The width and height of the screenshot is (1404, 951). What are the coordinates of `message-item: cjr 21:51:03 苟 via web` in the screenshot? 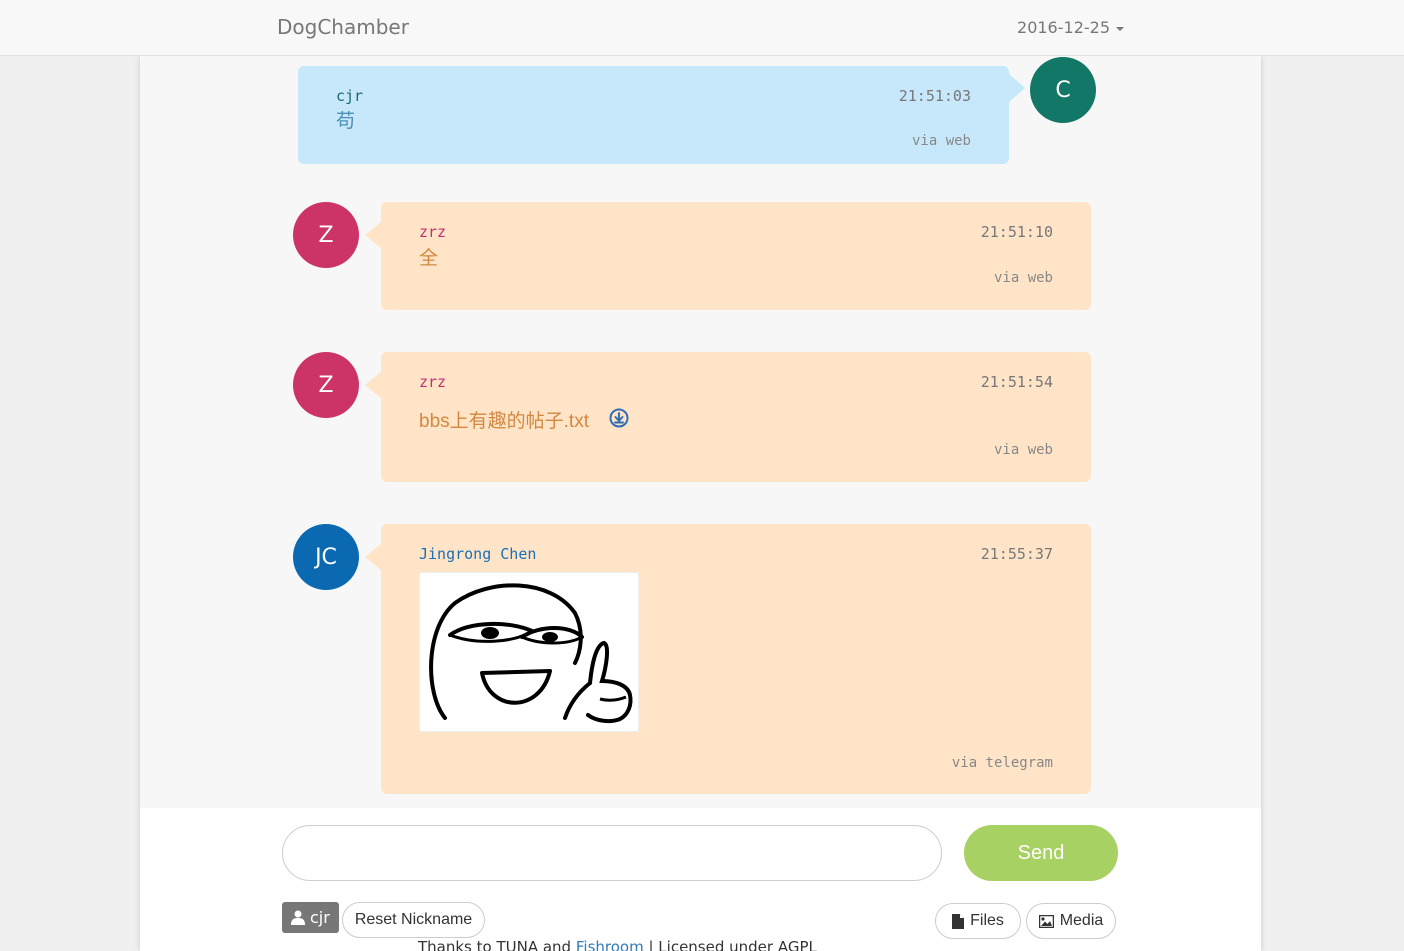 It's located at (661, 115).